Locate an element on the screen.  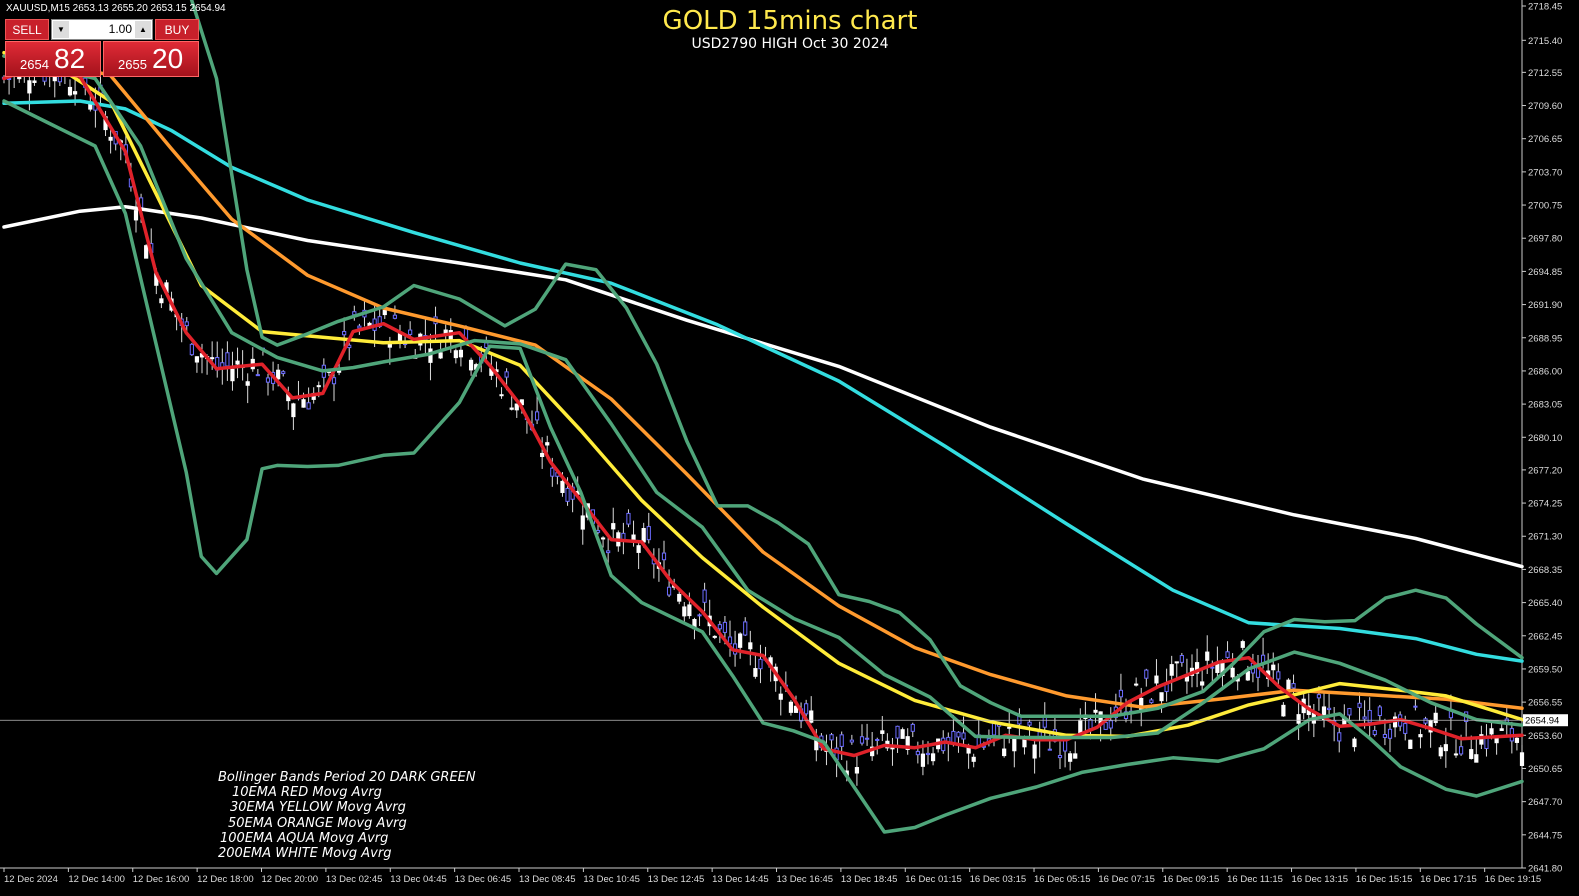
price-tick-label: 2688.95 is located at coordinates (1545, 338).